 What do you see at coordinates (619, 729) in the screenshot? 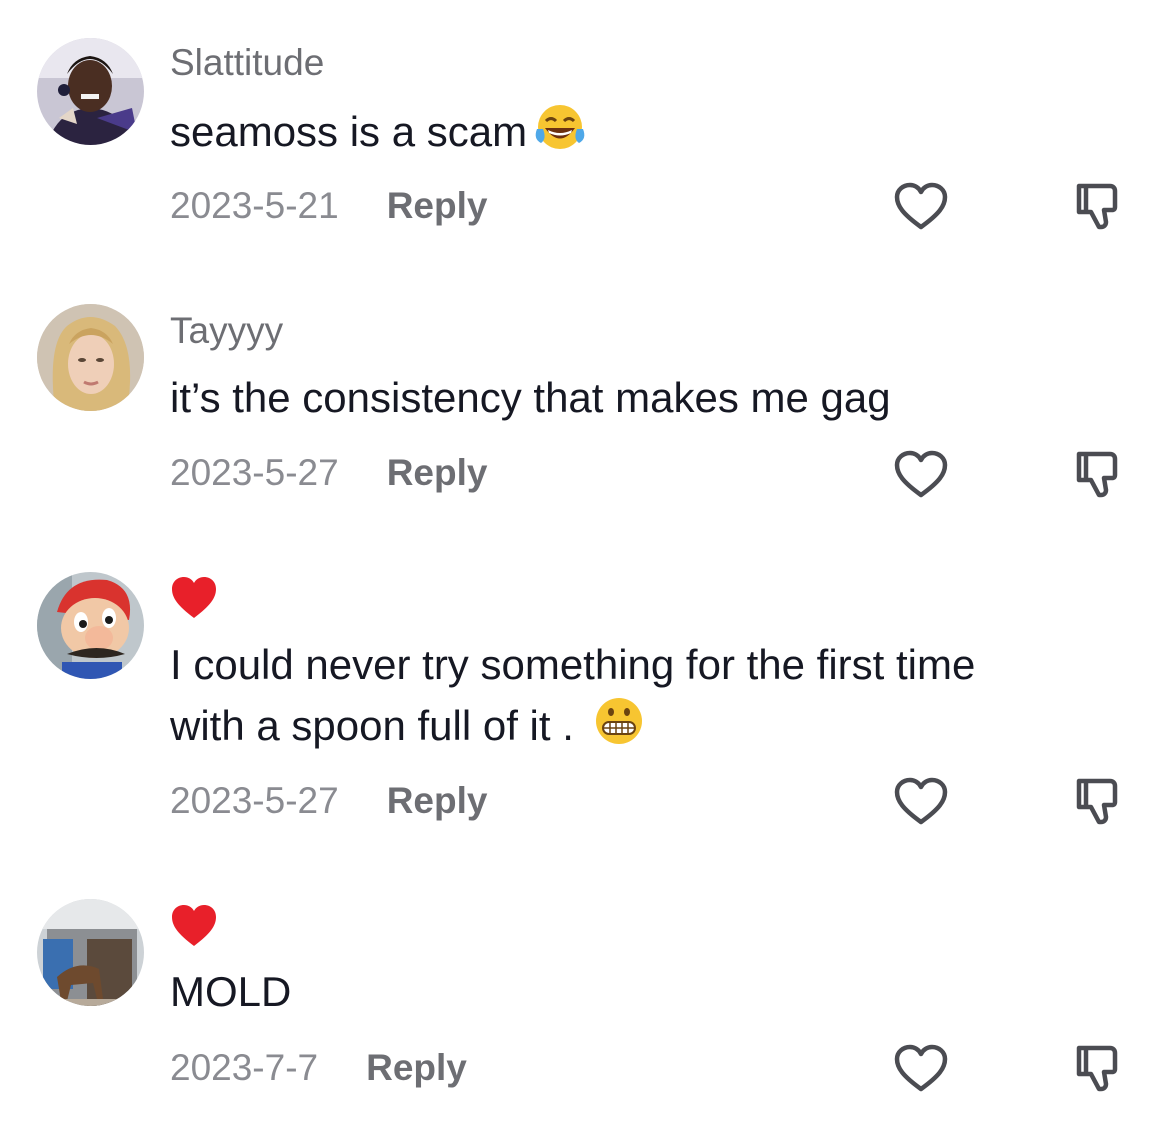
I see `grimacing-emoji-icon` at bounding box center [619, 729].